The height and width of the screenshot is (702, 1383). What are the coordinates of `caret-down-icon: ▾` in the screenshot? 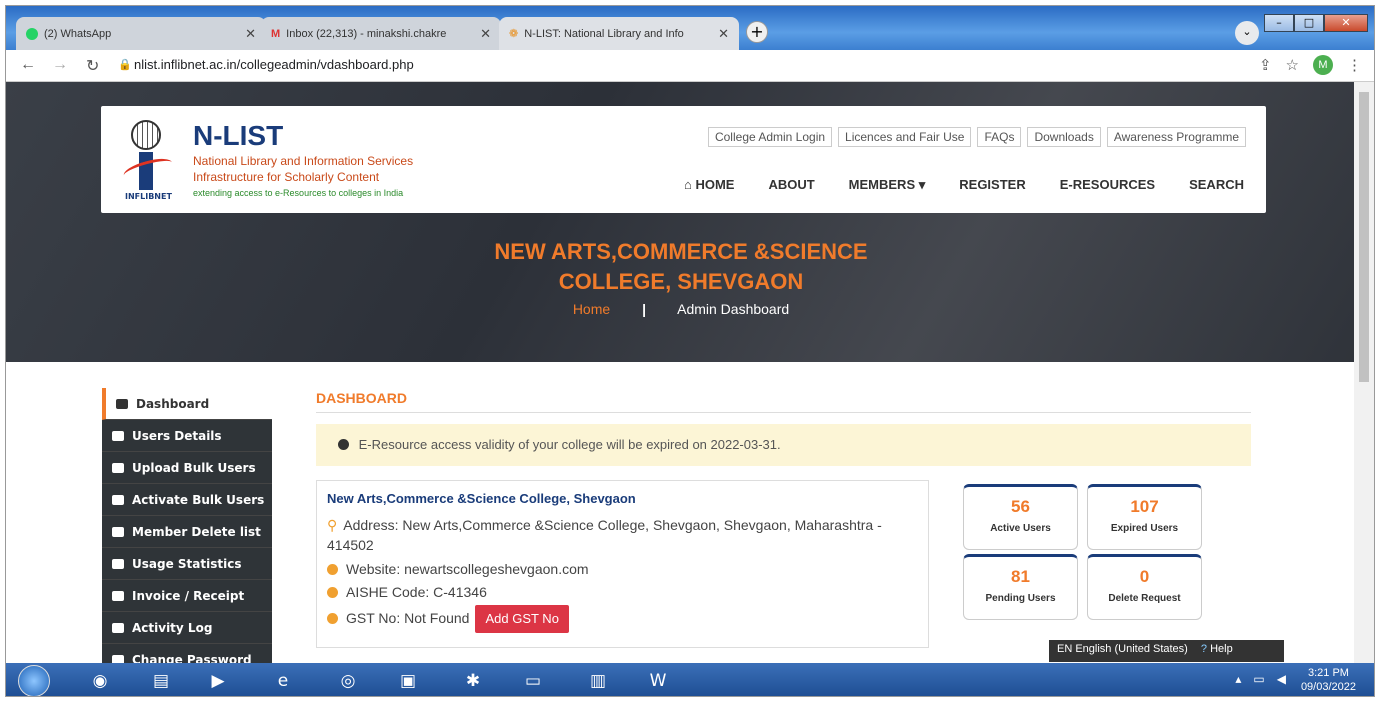 It's located at (920, 184).